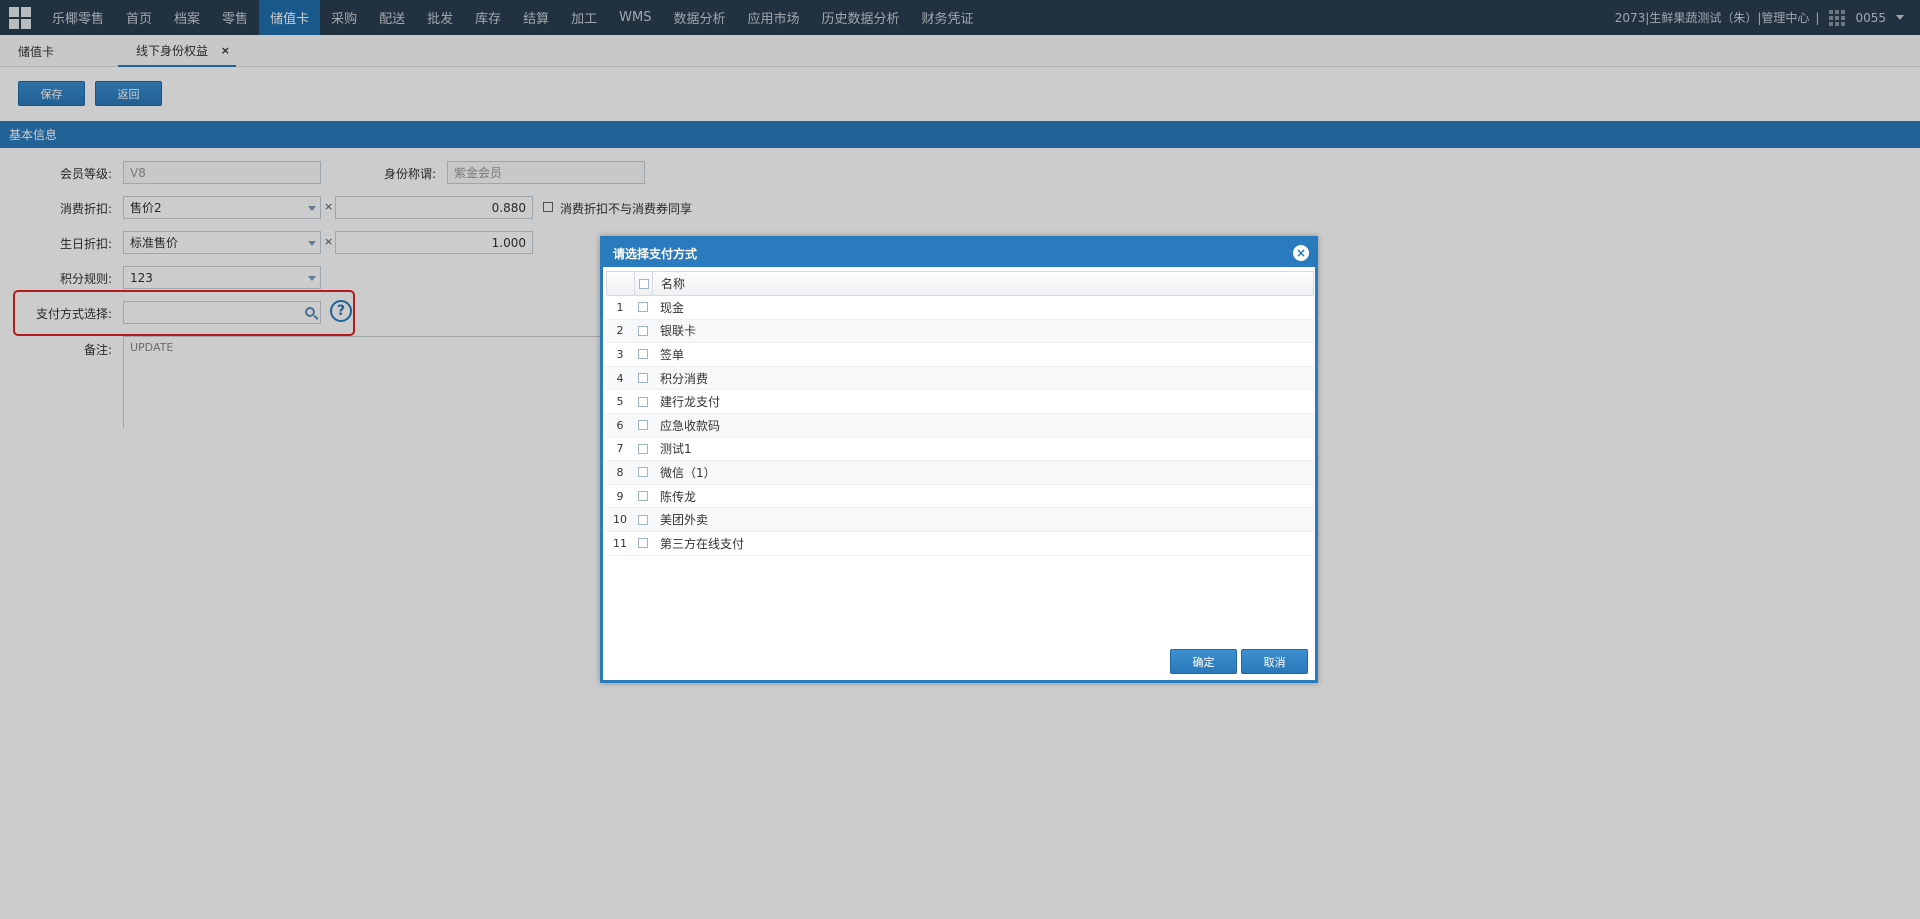 This screenshot has height=919, width=1920. I want to click on row-number: 3, so click(620, 354).